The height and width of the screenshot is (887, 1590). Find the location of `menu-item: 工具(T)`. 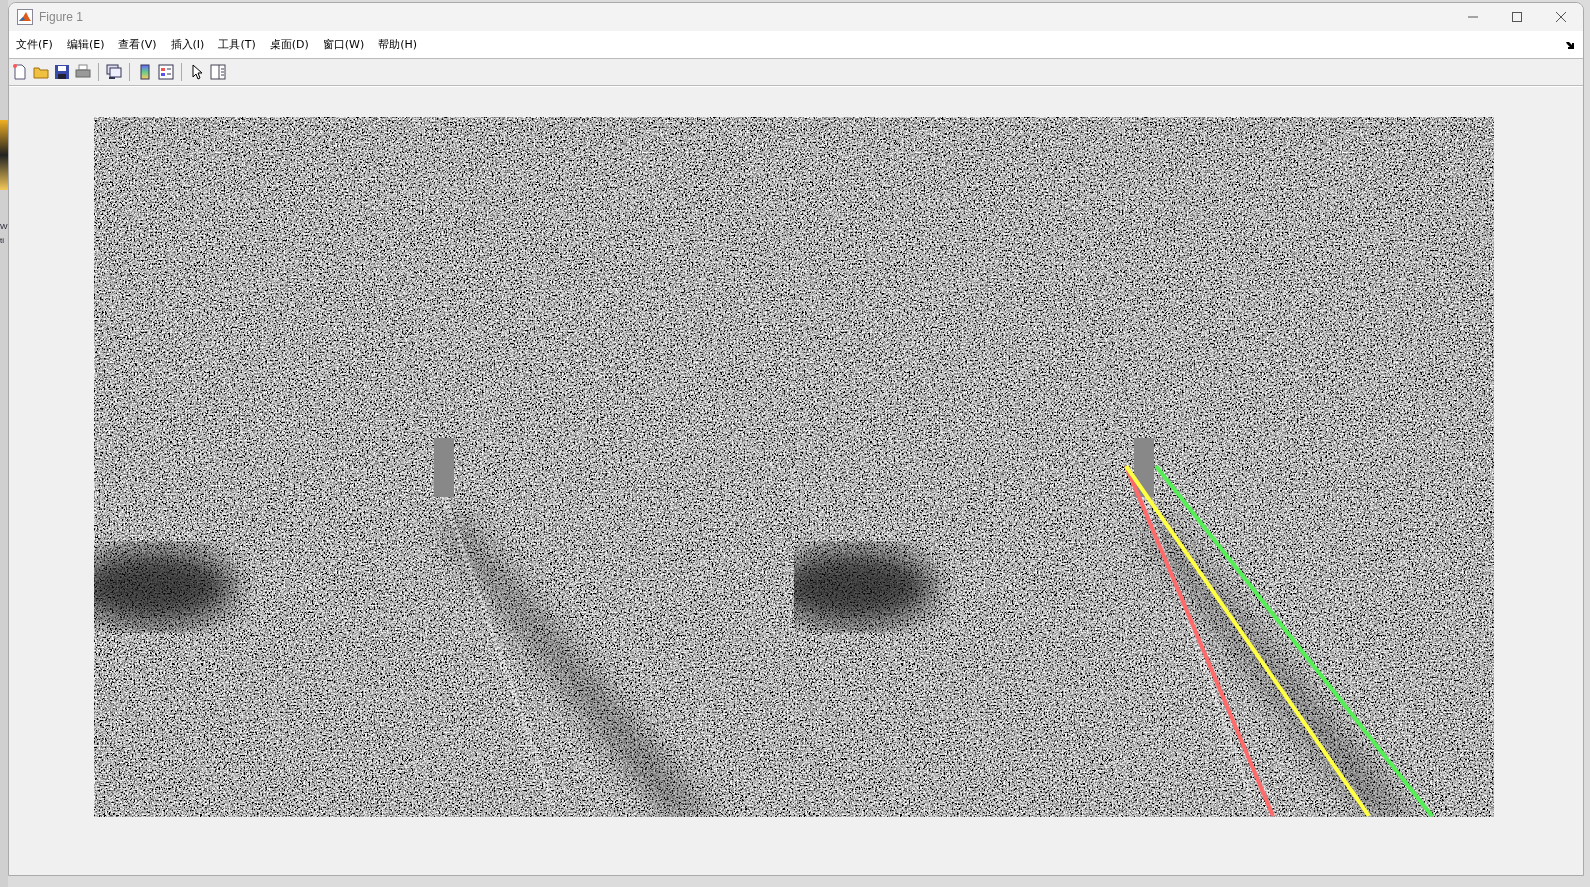

menu-item: 工具(T) is located at coordinates (237, 44).